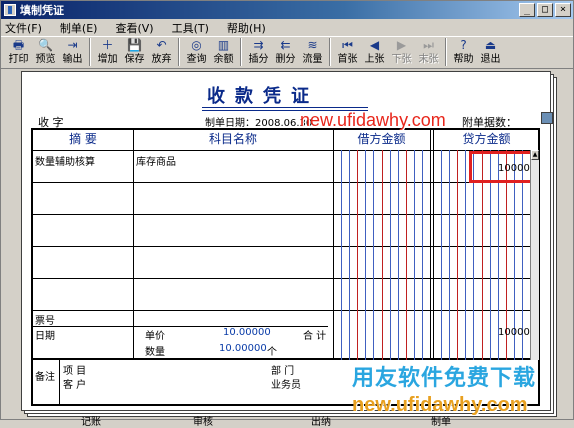  I want to click on menu-file: 文件(F), so click(23, 28).